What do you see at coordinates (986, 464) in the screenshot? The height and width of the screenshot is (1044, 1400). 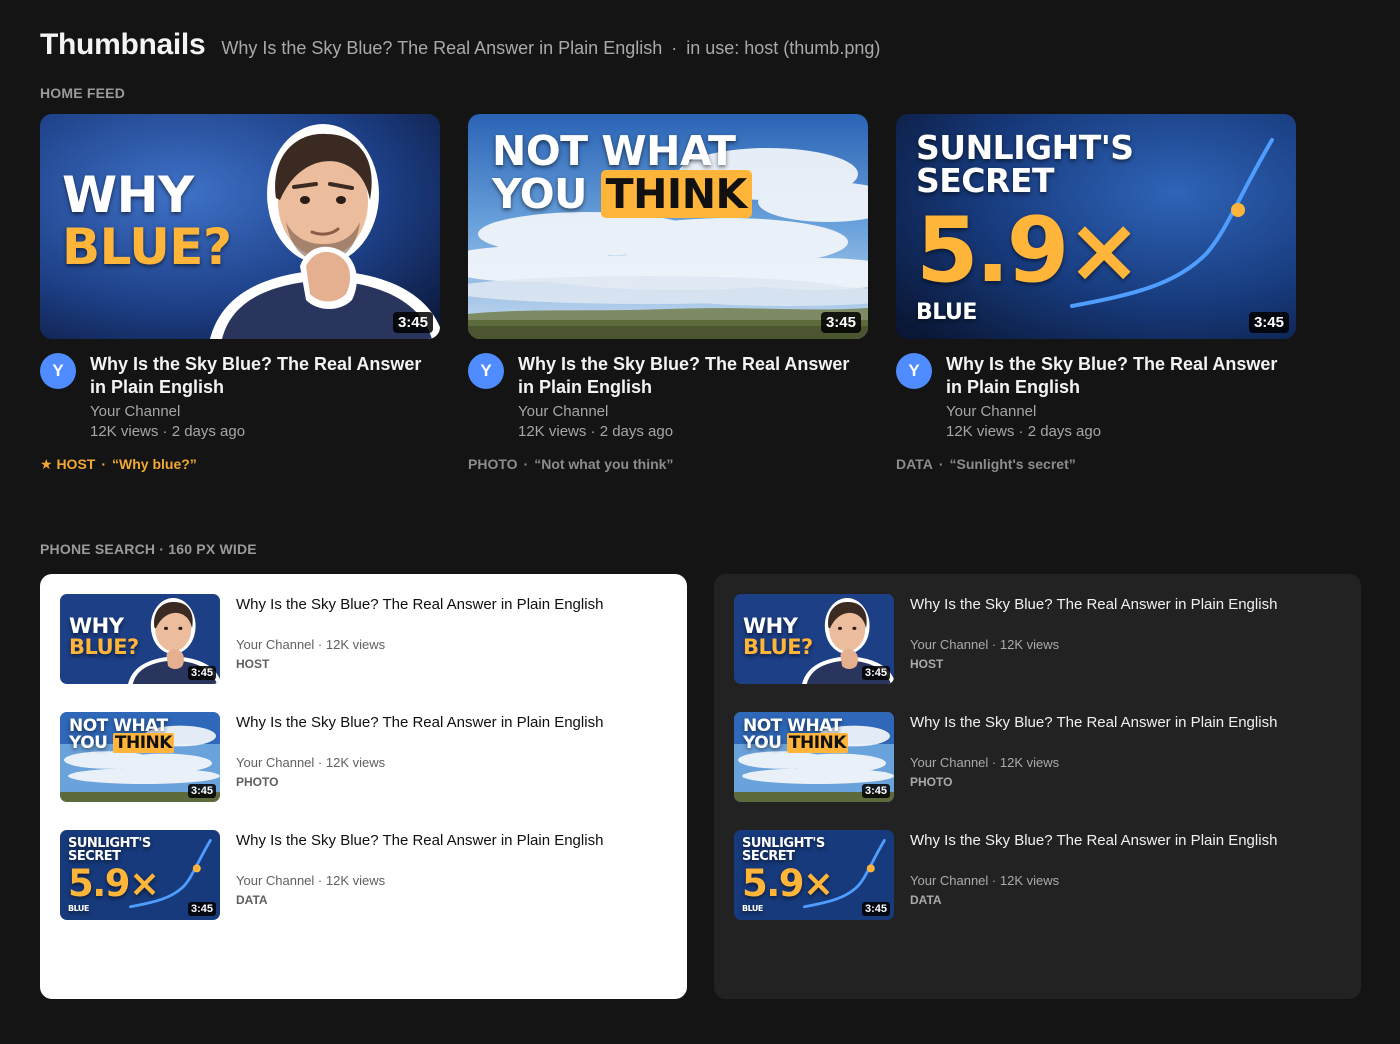 I see `thumbnail-tag: DATA · “Sunlight's secret”` at bounding box center [986, 464].